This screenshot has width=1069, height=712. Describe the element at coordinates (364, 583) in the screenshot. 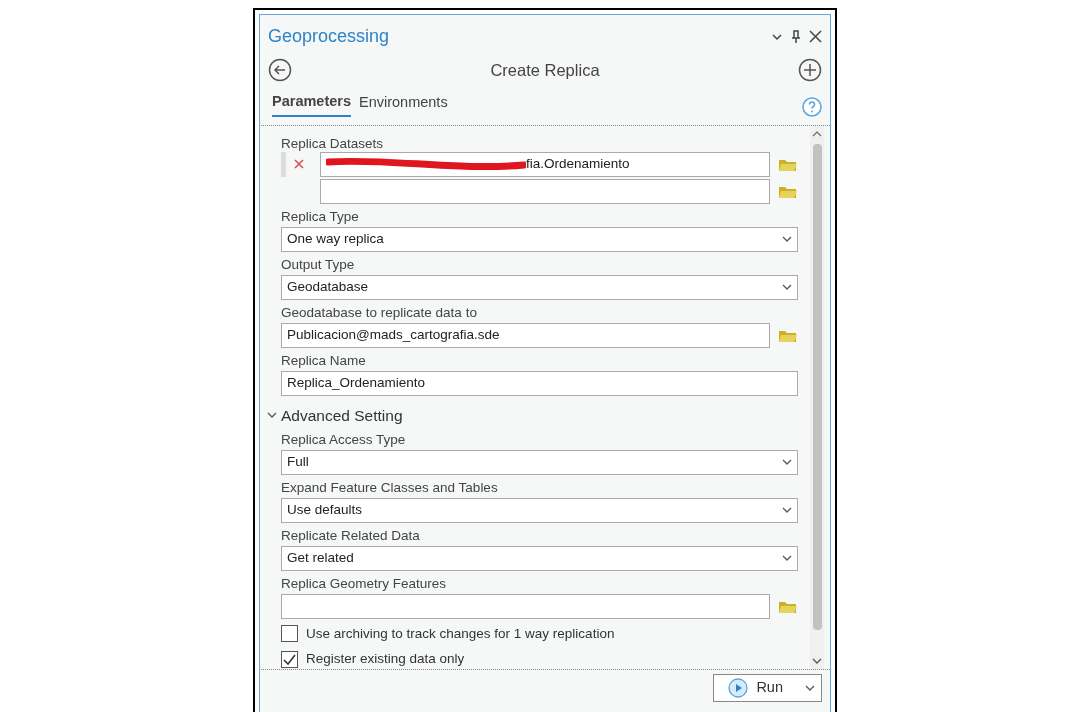

I see `field-label: Replica Geometry Features` at that location.